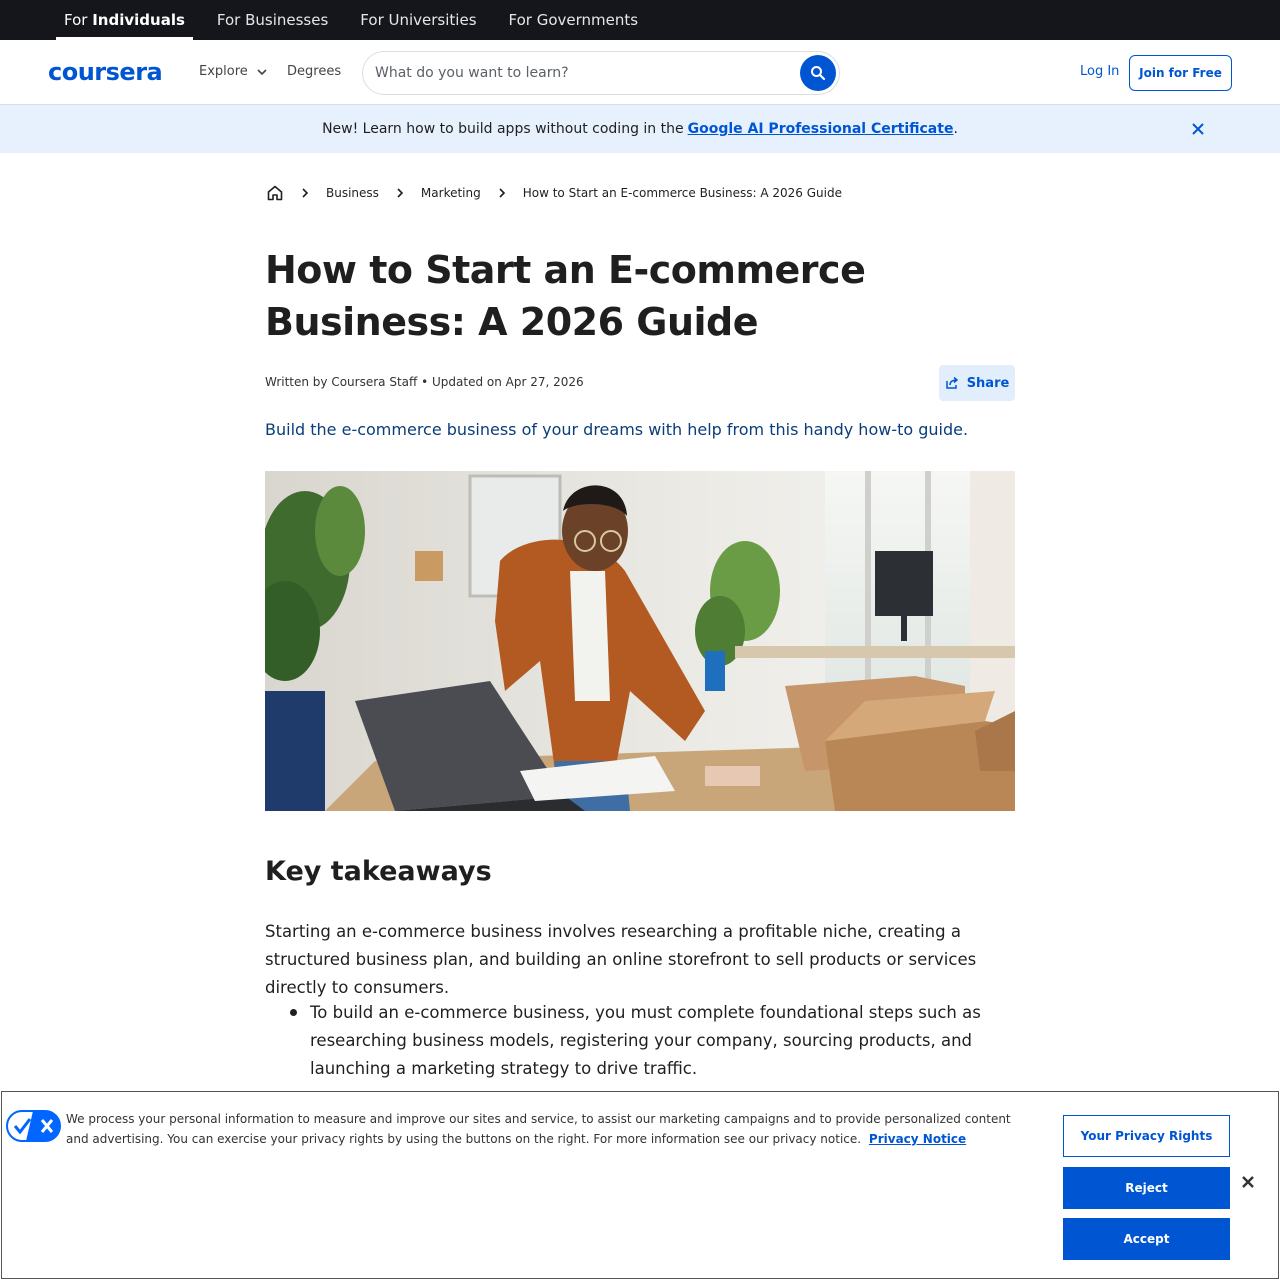 The width and height of the screenshot is (1280, 1280). Describe the element at coordinates (1146, 1136) in the screenshot. I see `privacy-rights-button: Your Privacy Rights` at that location.